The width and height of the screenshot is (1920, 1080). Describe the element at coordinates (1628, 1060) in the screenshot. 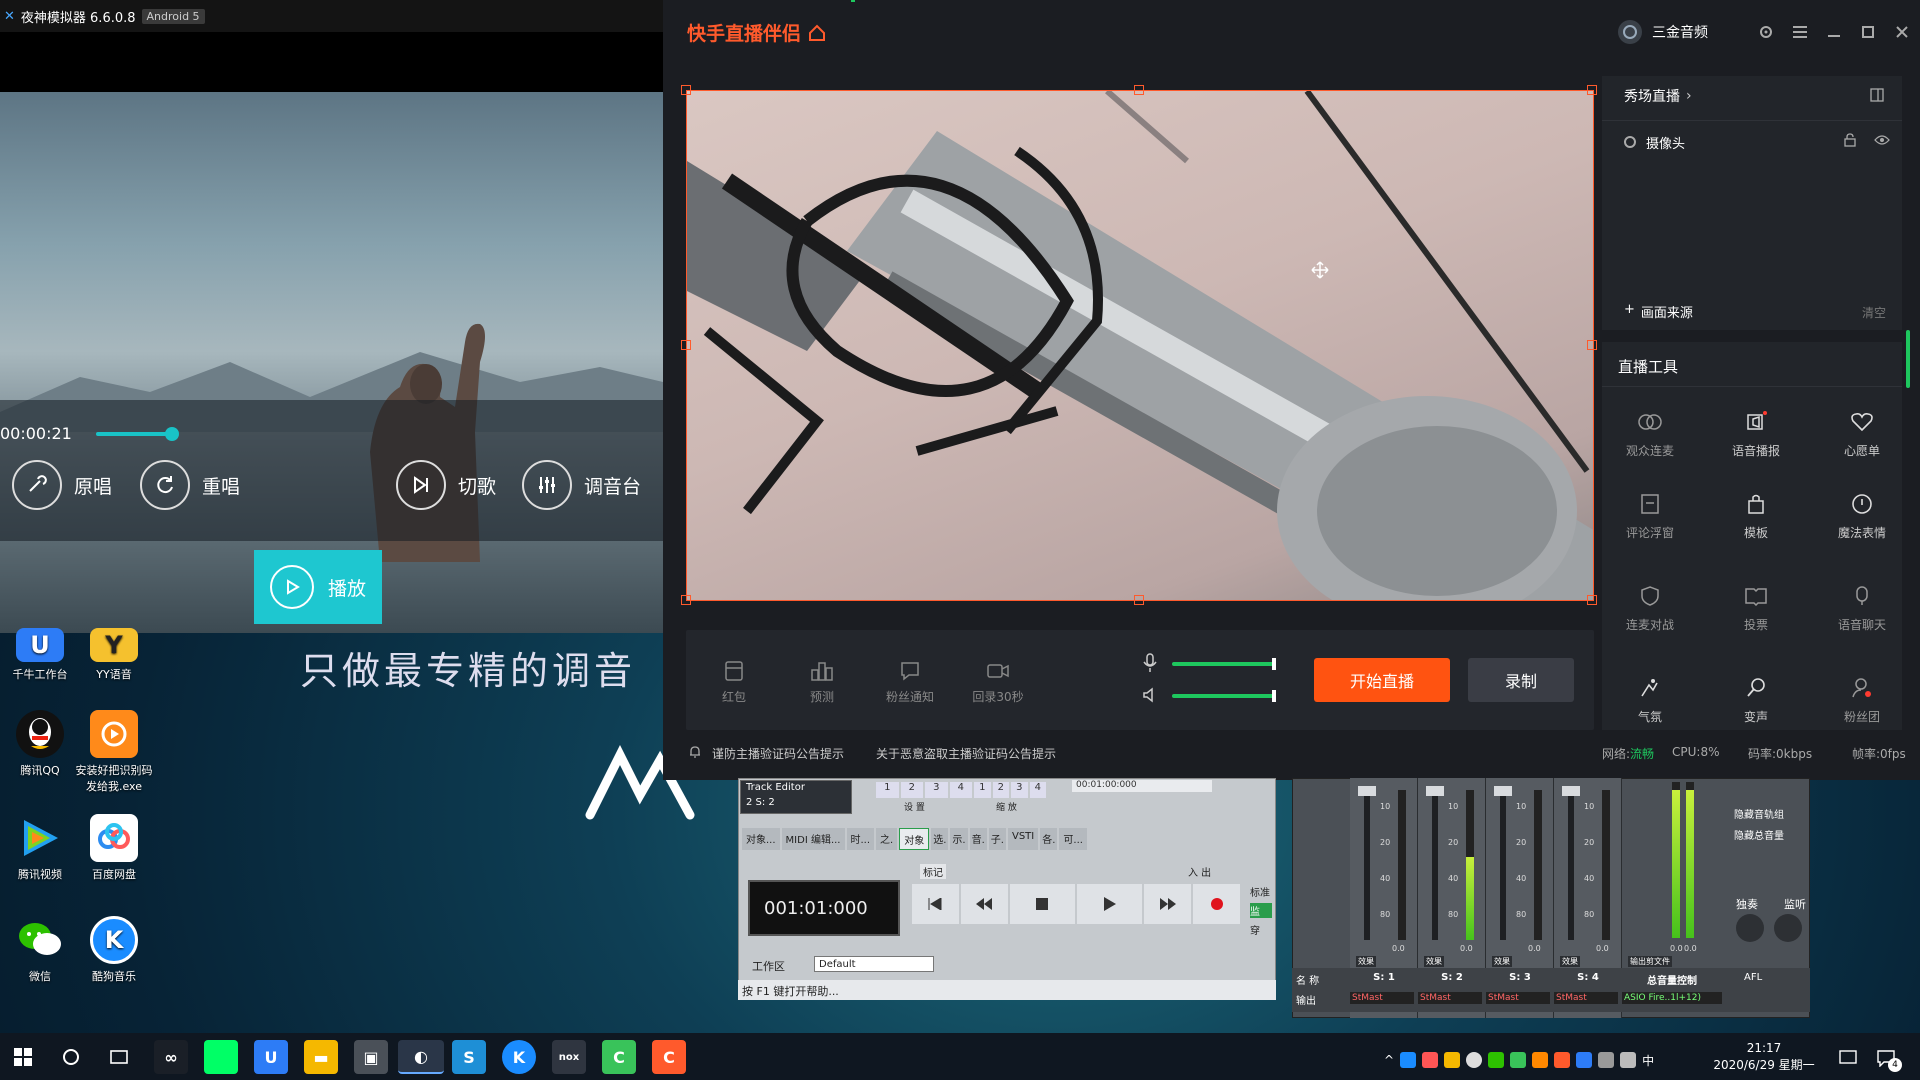

I see `tray-volume-icon` at that location.